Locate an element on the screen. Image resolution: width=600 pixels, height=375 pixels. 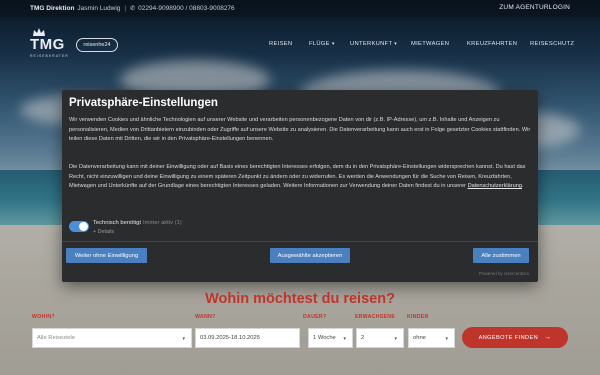
technically-required-label: Technisch benötigt Immer aktiv (1) is located at coordinates (137, 223).